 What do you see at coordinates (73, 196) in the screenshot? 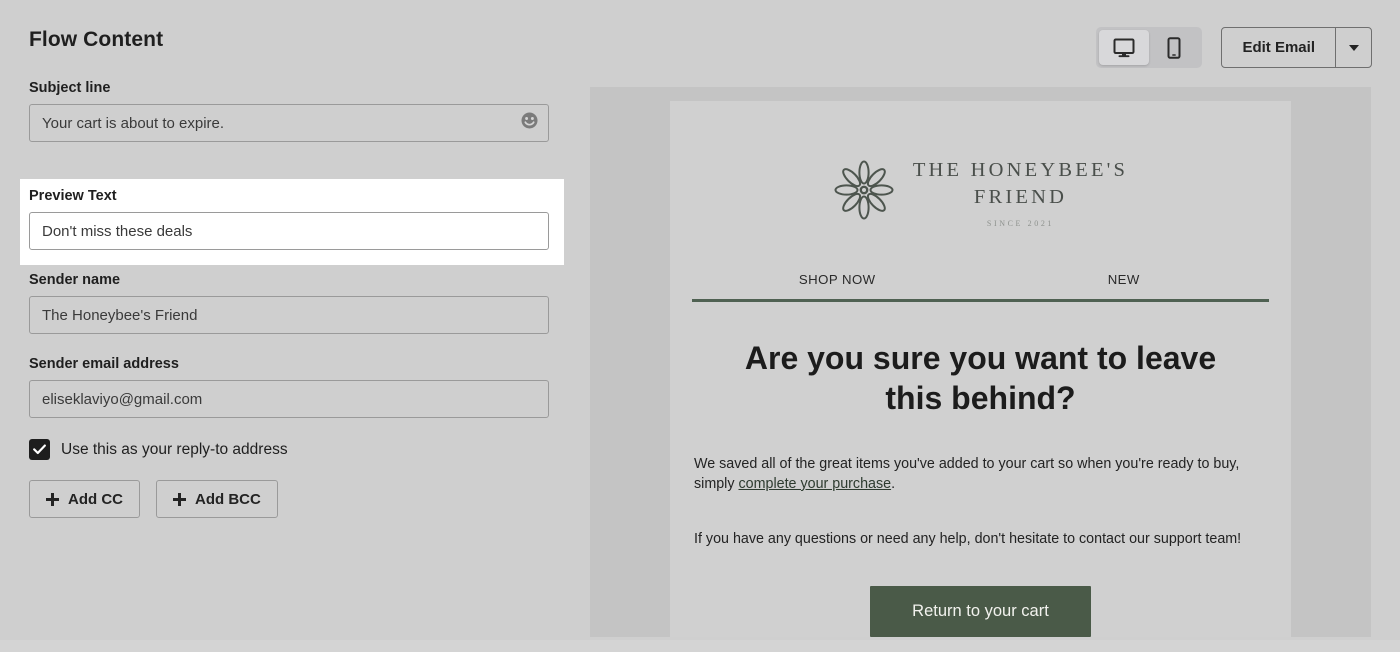
I see `preview-text-label: Preview Text` at bounding box center [73, 196].